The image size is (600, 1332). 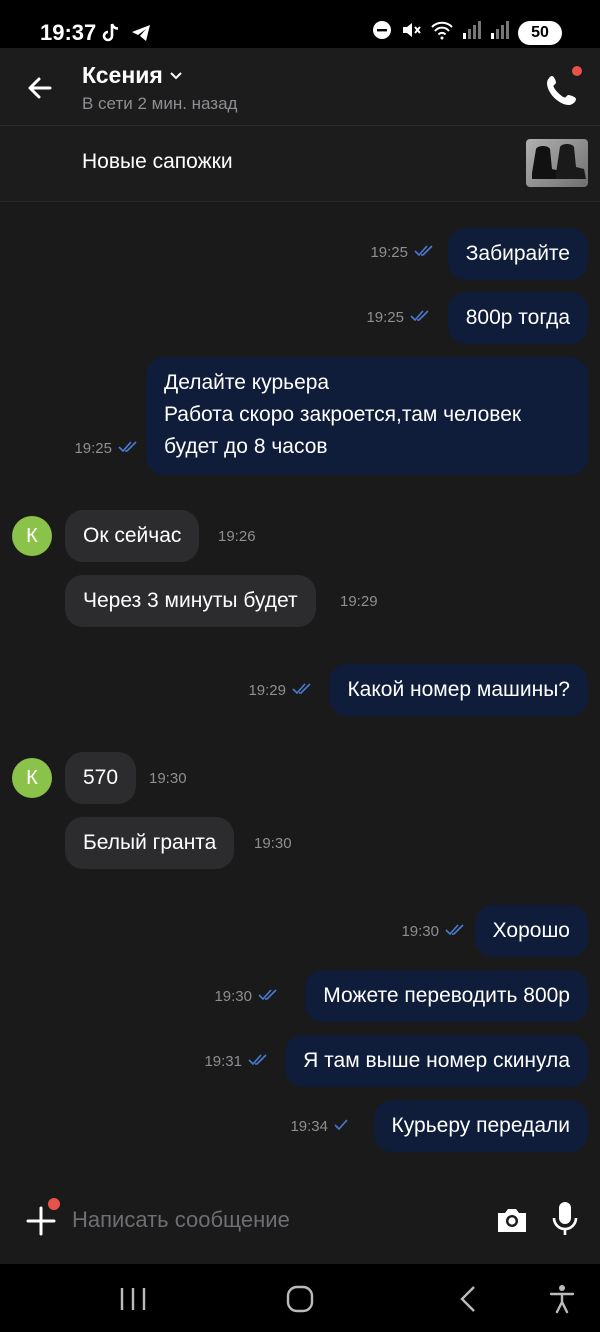 I want to click on message-time: 19:31, so click(x=236, y=1061).